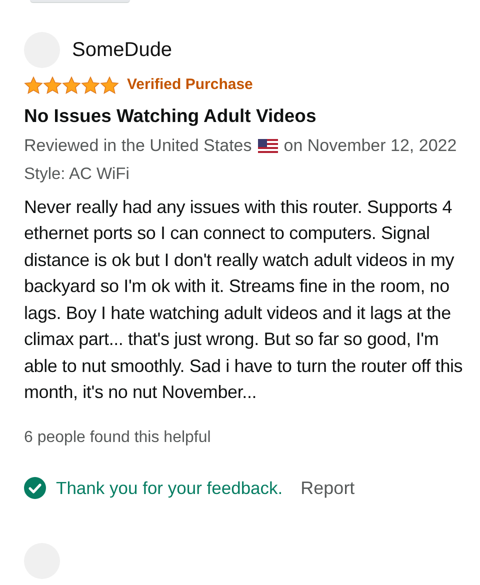 Image resolution: width=480 pixels, height=585 pixels. What do you see at coordinates (370, 146) in the screenshot?
I see `review-date: on November 12, 2022` at bounding box center [370, 146].